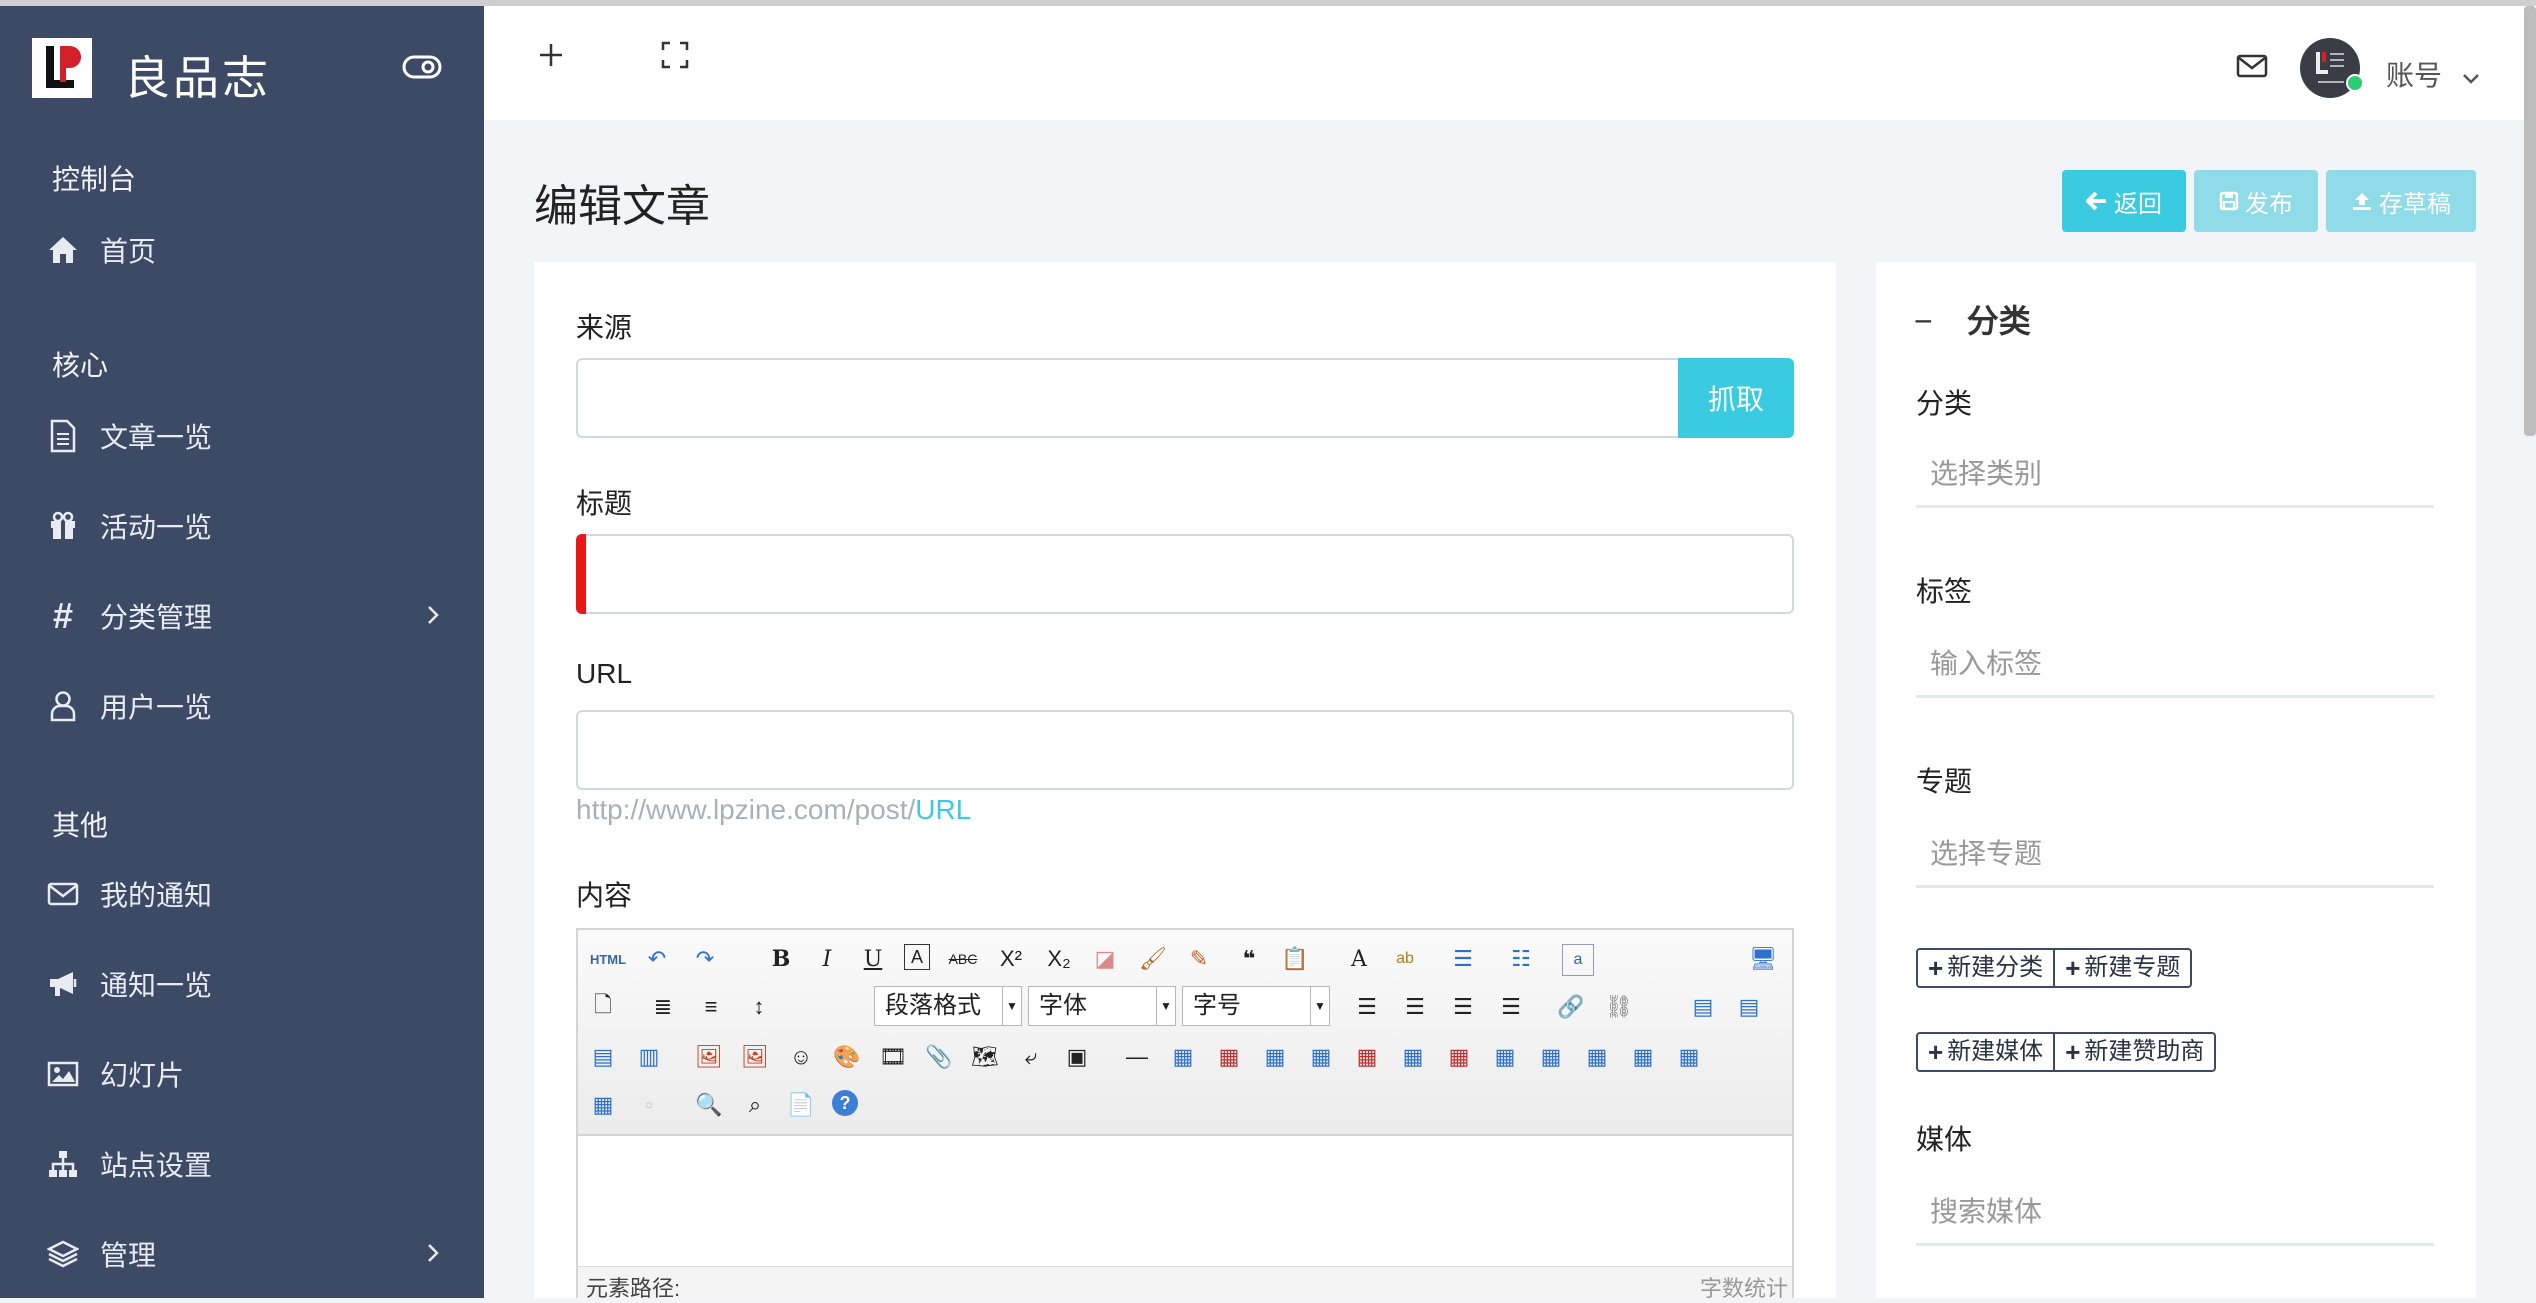  I want to click on map-icon: 🗺, so click(985, 1057).